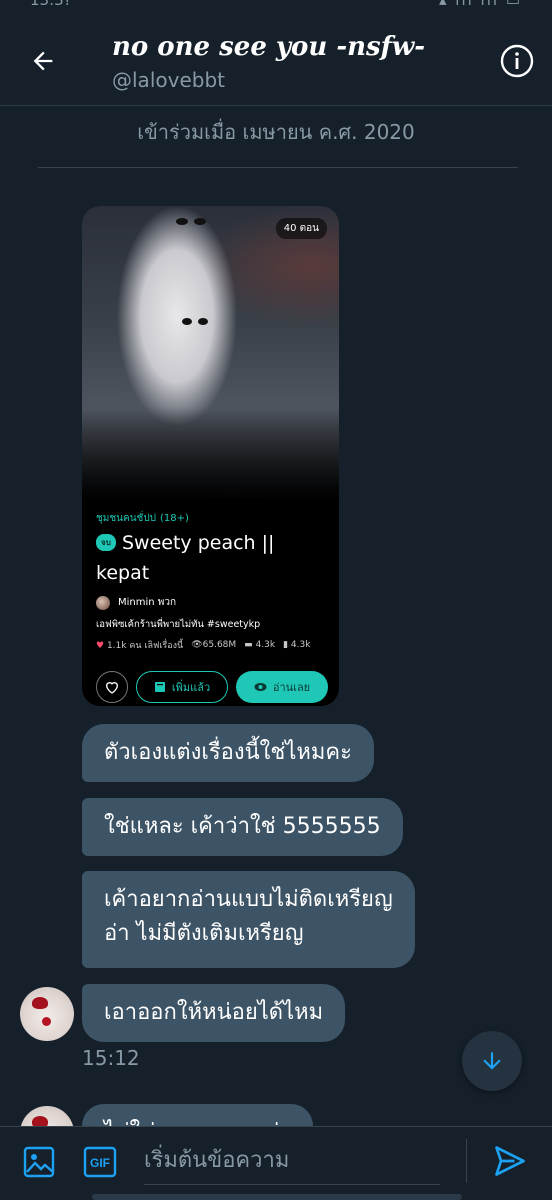  I want to click on heart-icon: ♥, so click(100, 646).